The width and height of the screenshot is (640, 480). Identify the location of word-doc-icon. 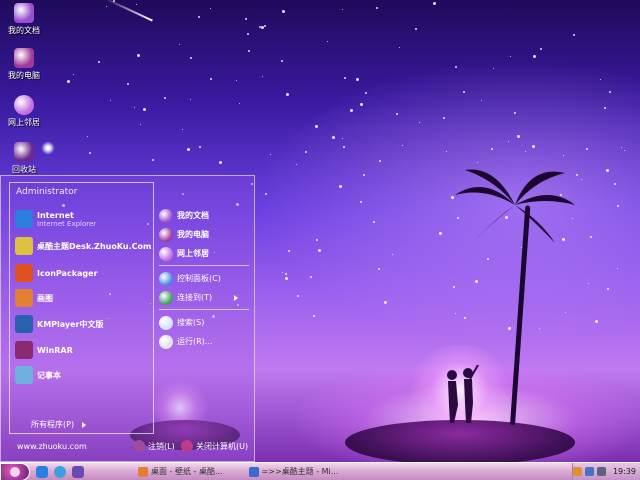
(253, 471).